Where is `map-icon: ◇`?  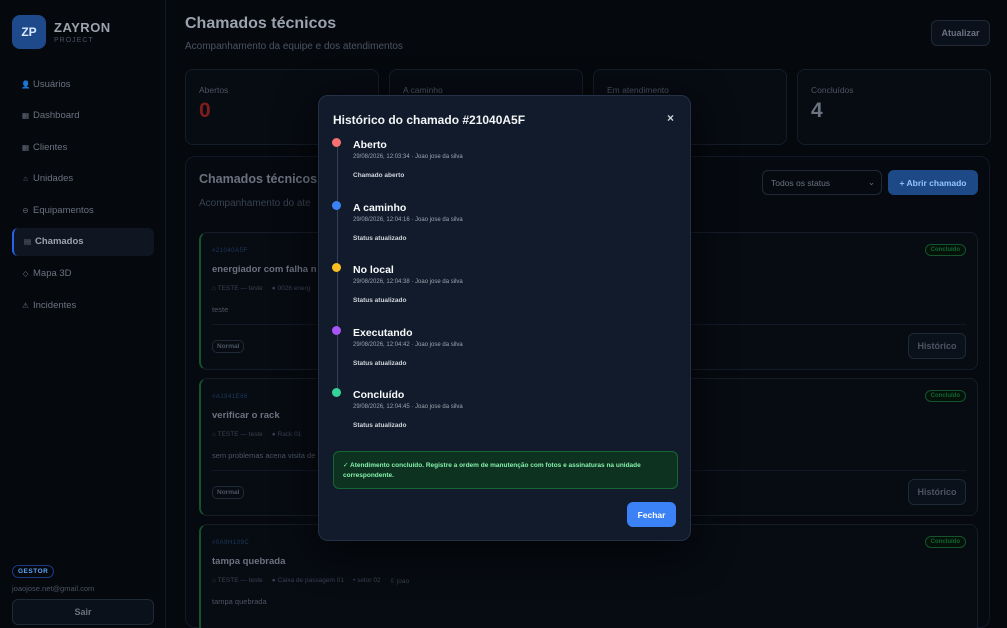 map-icon: ◇ is located at coordinates (25, 274).